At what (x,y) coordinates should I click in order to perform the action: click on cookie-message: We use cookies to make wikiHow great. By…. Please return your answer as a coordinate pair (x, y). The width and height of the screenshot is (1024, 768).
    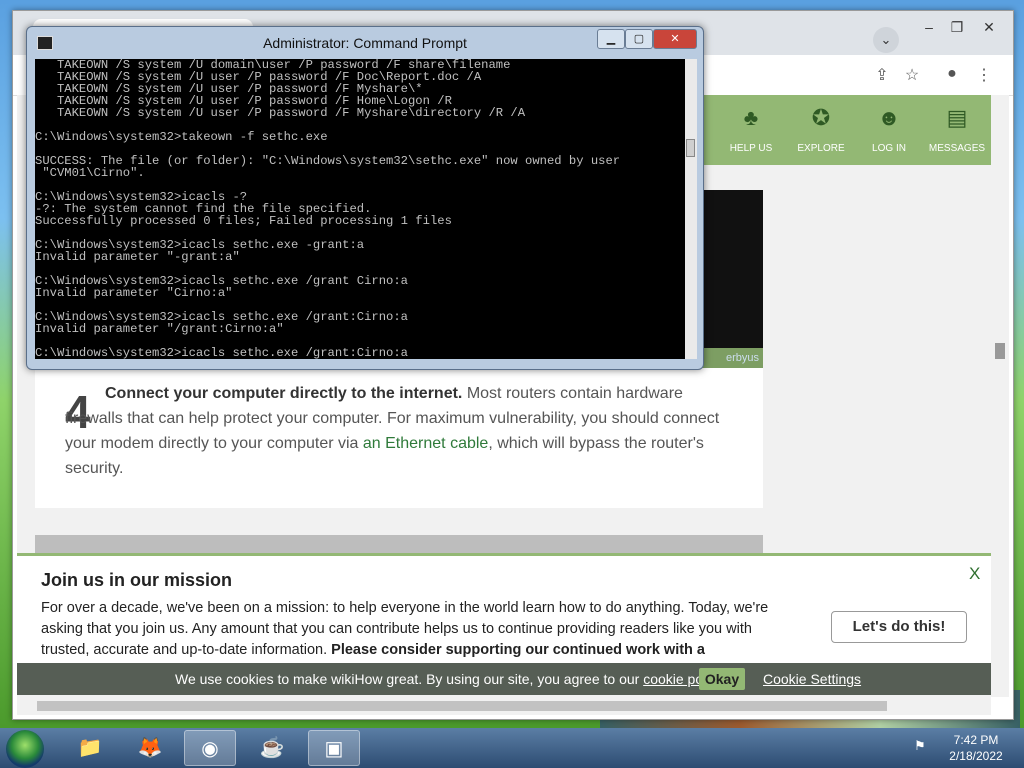
    Looking at the image, I should click on (409, 679).